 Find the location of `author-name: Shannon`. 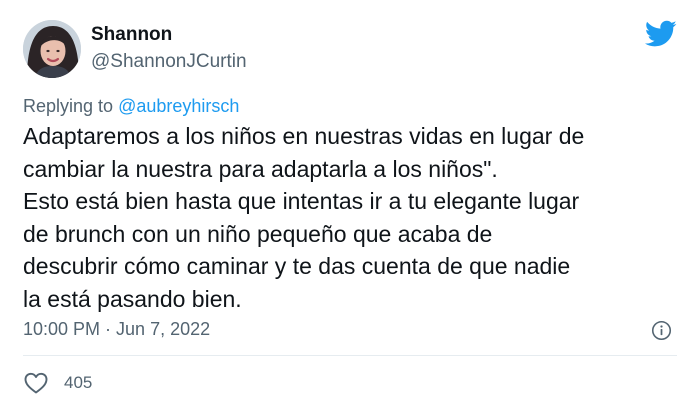

author-name: Shannon is located at coordinates (131, 35).